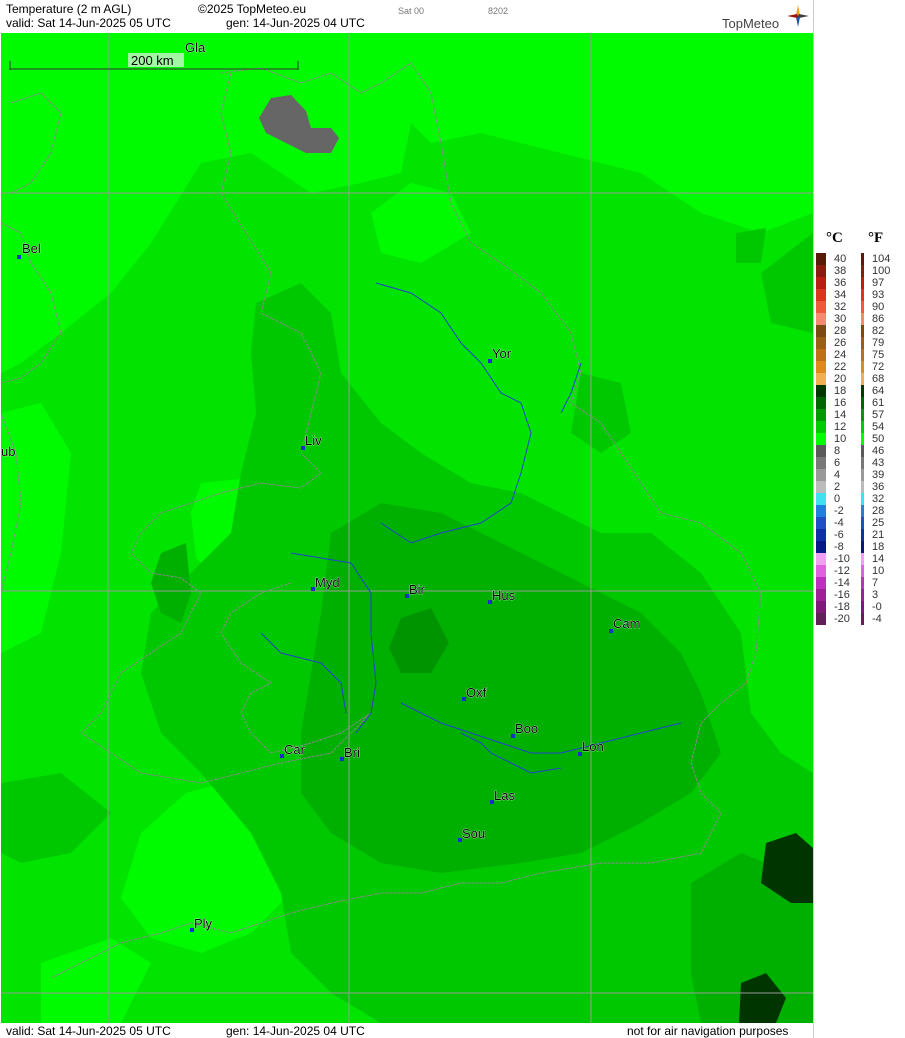 The height and width of the screenshot is (1038, 905). I want to click on copyright: ©2025 TopMeteo.eu, so click(252, 9).